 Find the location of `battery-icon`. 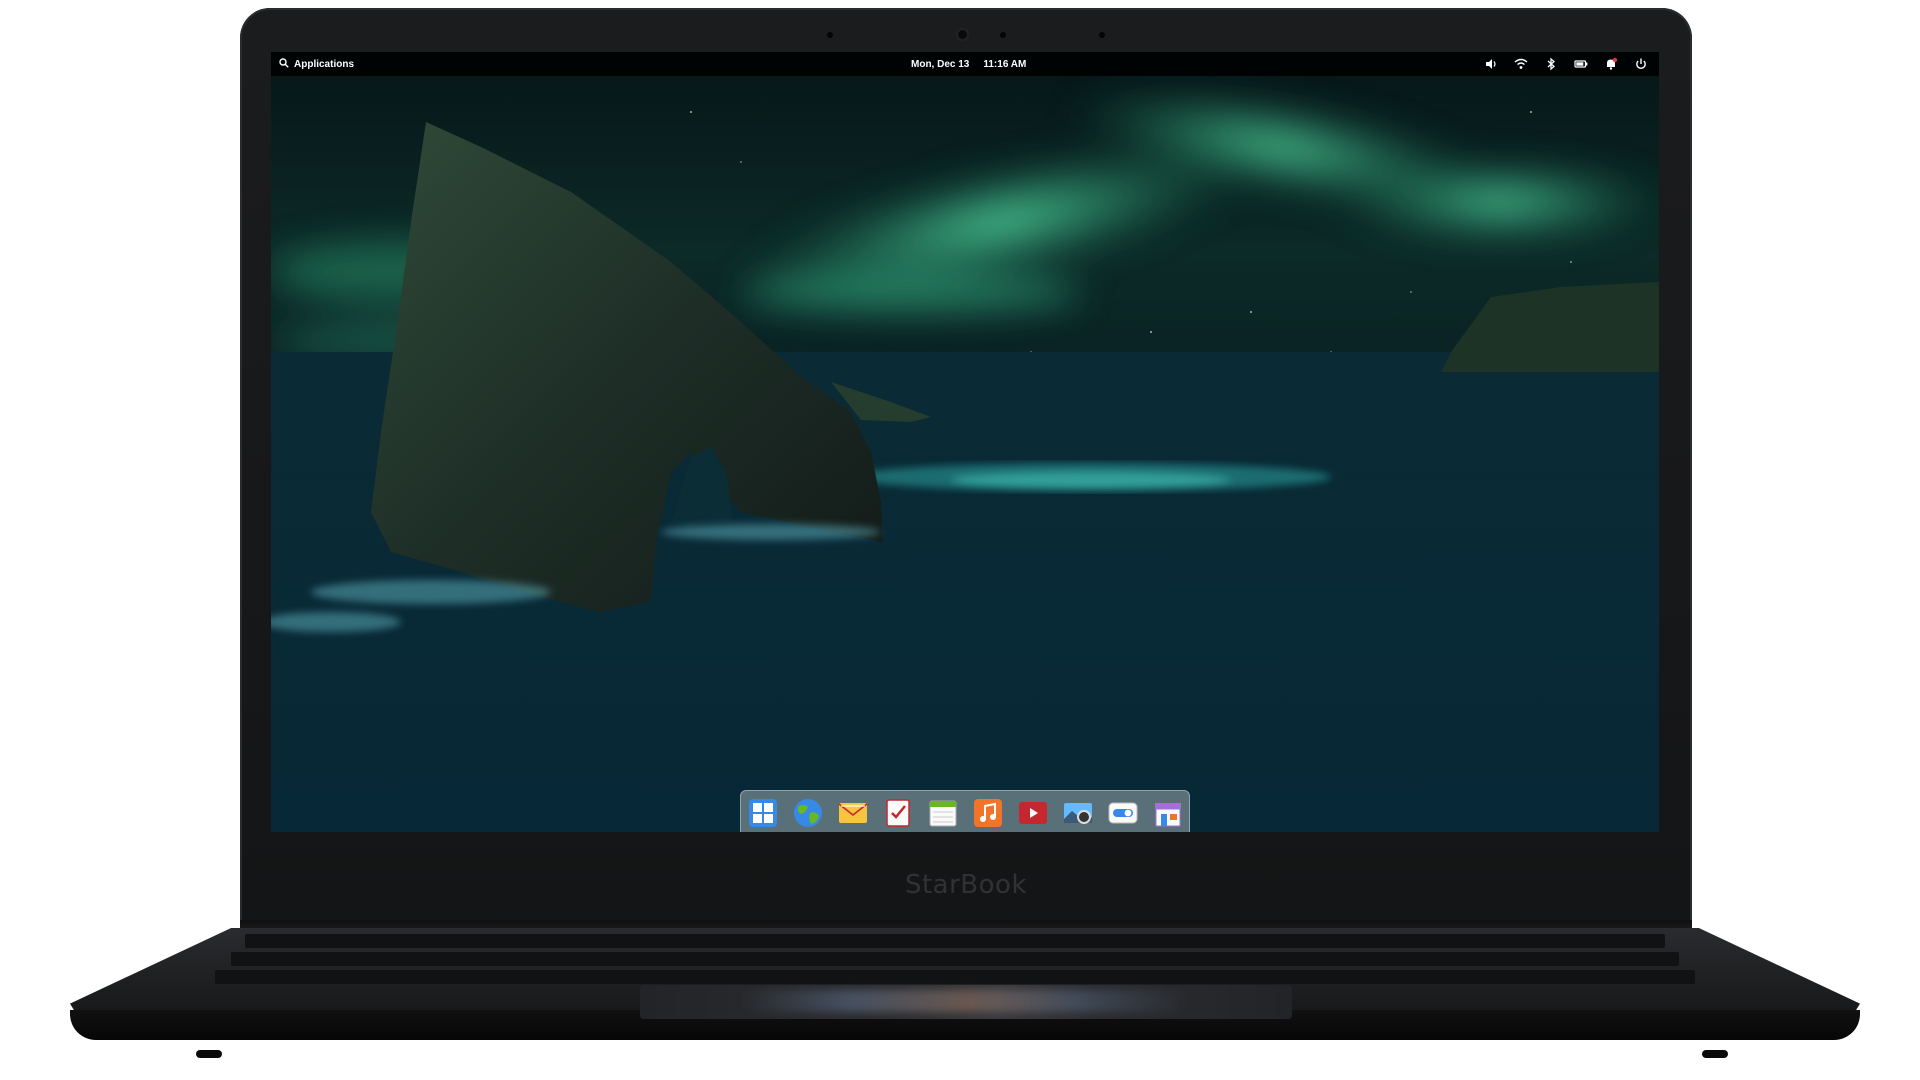

battery-icon is located at coordinates (1581, 64).